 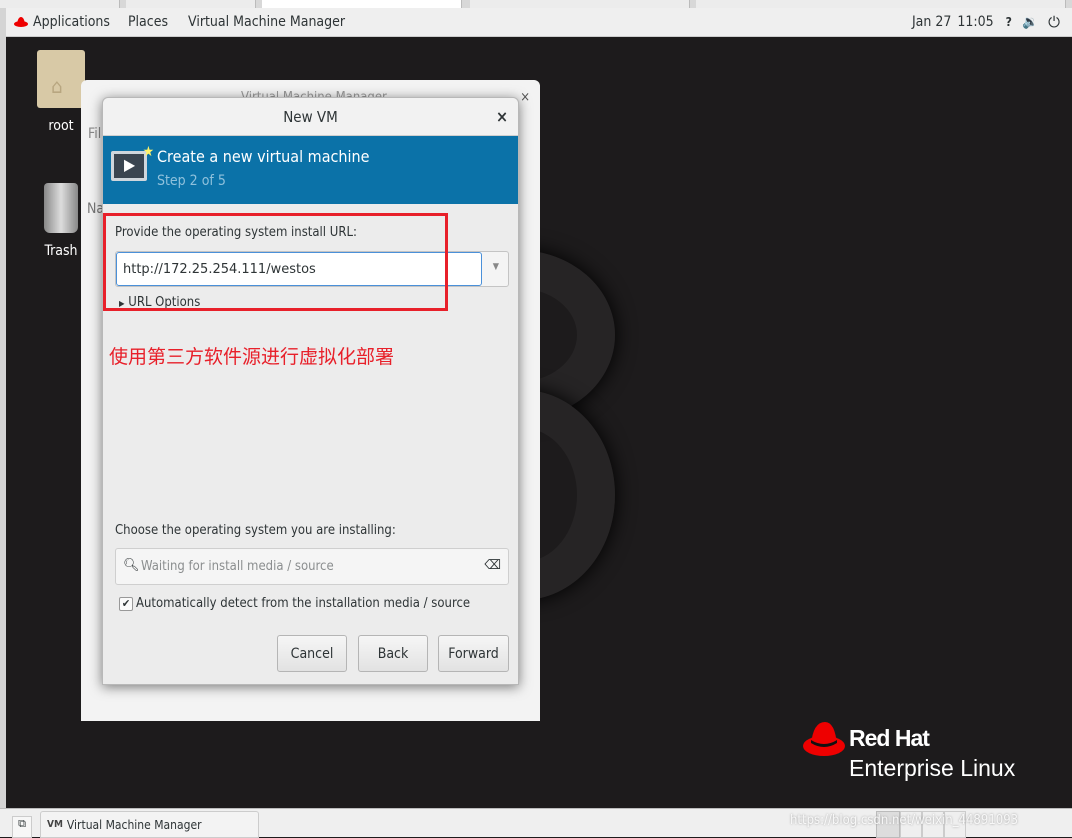 I want to click on show-desktop-button: ⧉, so click(x=22, y=827).